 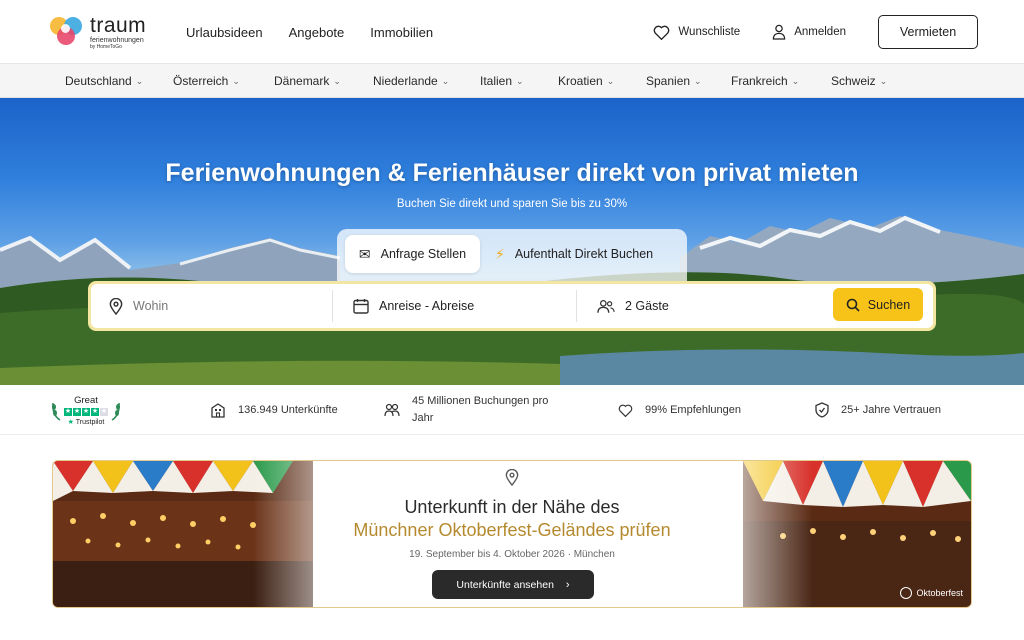 What do you see at coordinates (674, 81) in the screenshot?
I see `country-tab-spanien: Spanien ⌄` at bounding box center [674, 81].